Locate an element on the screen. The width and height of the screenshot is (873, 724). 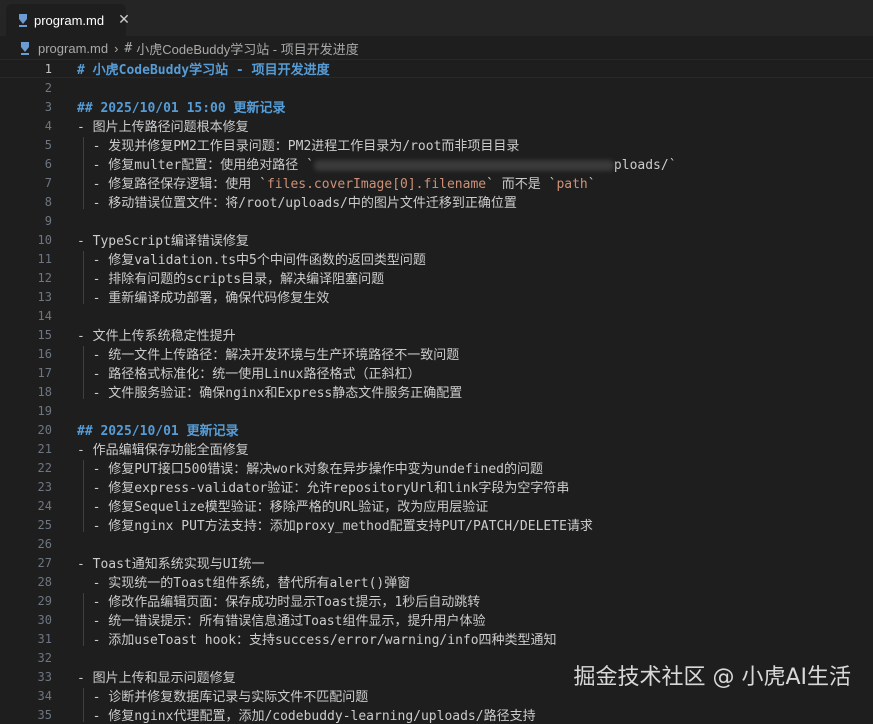
line-text: - 统一文件上传路径：解决开发环境与生产环境路径不一致问题 is located at coordinates (268, 353).